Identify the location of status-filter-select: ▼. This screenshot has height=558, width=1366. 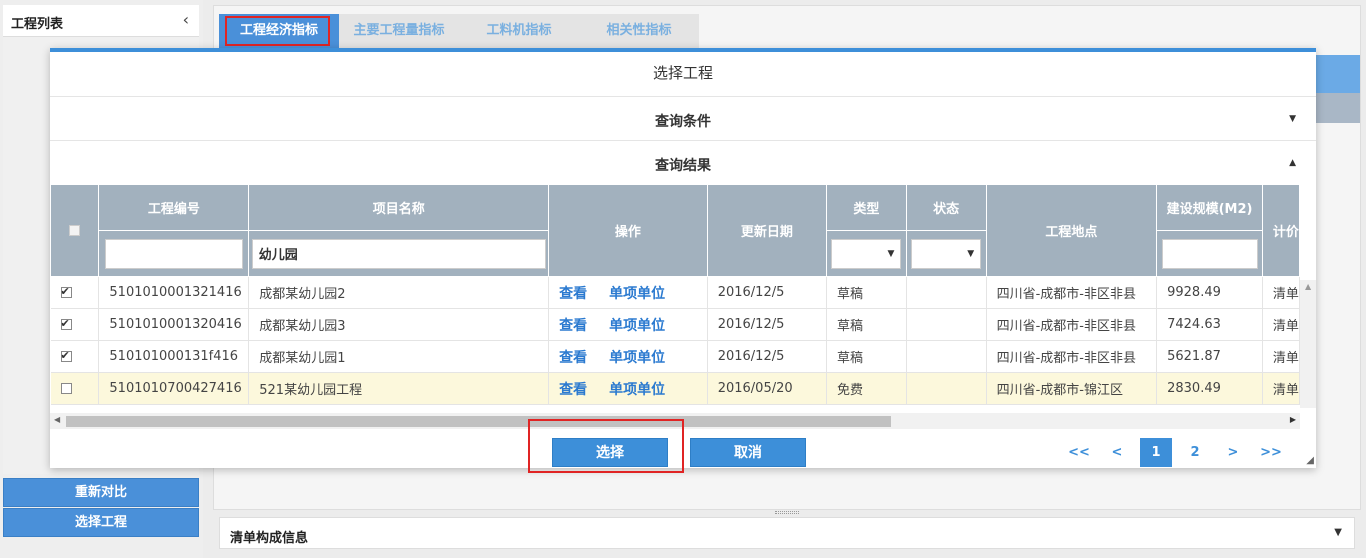
(946, 253).